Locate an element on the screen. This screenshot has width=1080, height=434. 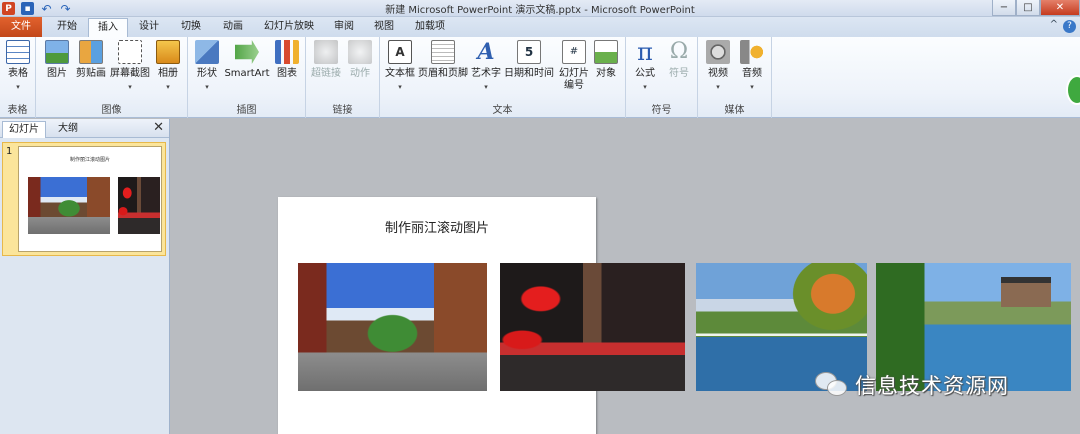
tab-slides: 幻灯片 is located at coordinates (24, 129).